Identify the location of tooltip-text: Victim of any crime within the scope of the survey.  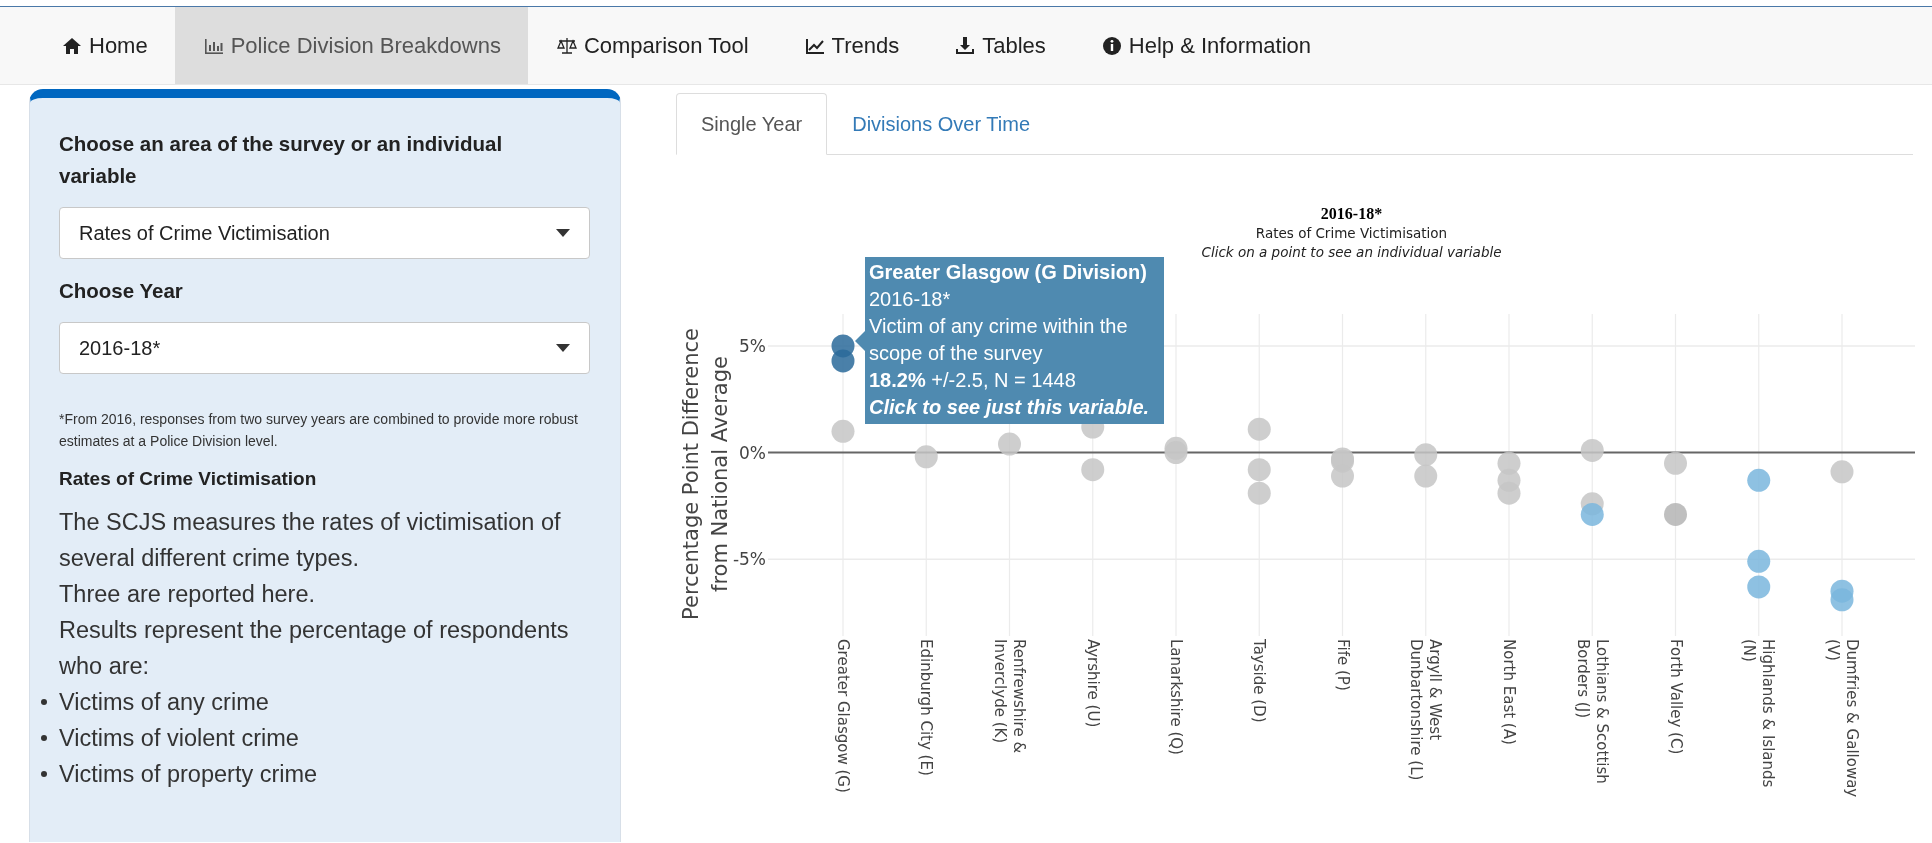
(999, 340).